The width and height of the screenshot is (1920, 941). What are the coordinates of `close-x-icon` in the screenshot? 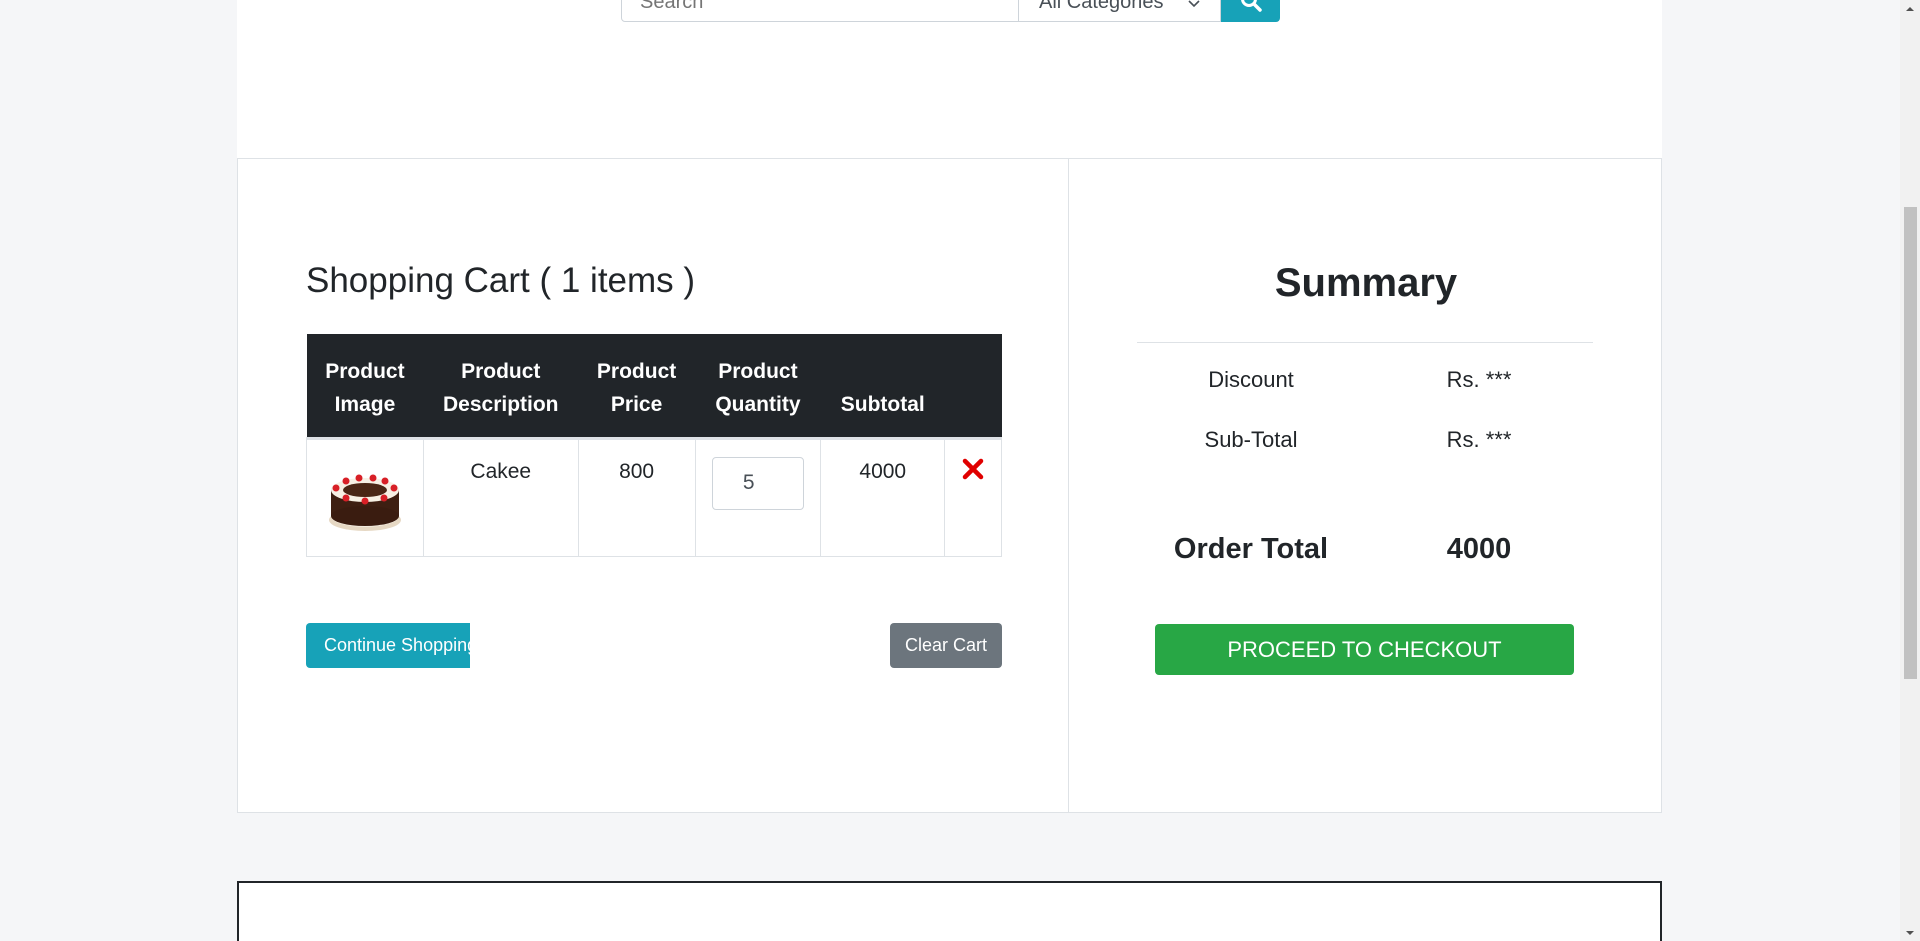 It's located at (973, 472).